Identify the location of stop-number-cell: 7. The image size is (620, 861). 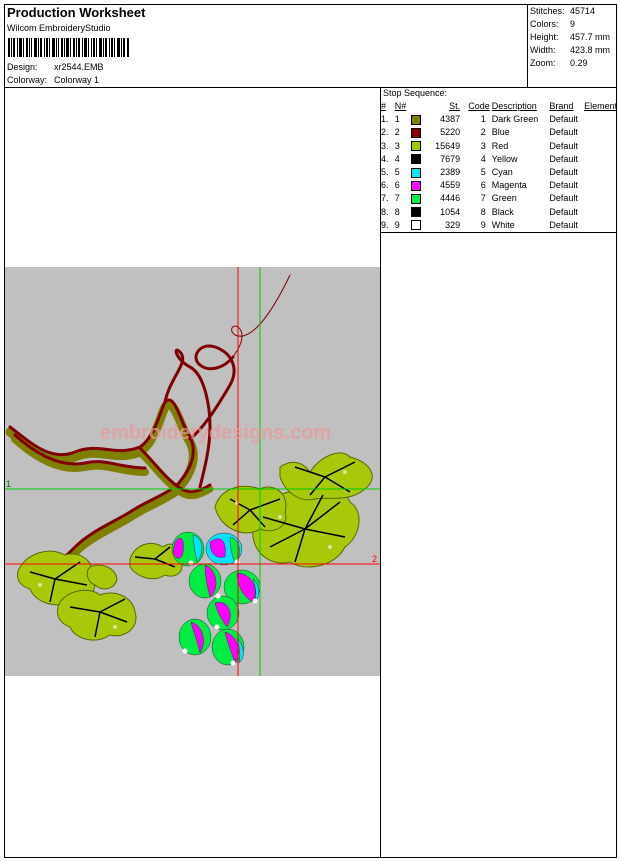
(409, 198).